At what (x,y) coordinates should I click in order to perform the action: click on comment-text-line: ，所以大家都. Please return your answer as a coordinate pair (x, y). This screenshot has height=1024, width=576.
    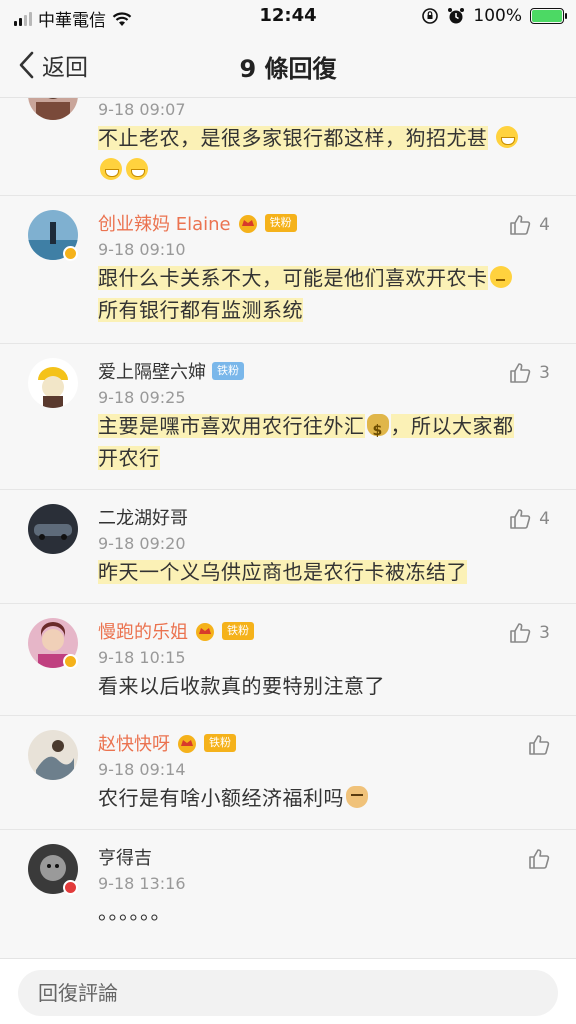
    Looking at the image, I should click on (452, 426).